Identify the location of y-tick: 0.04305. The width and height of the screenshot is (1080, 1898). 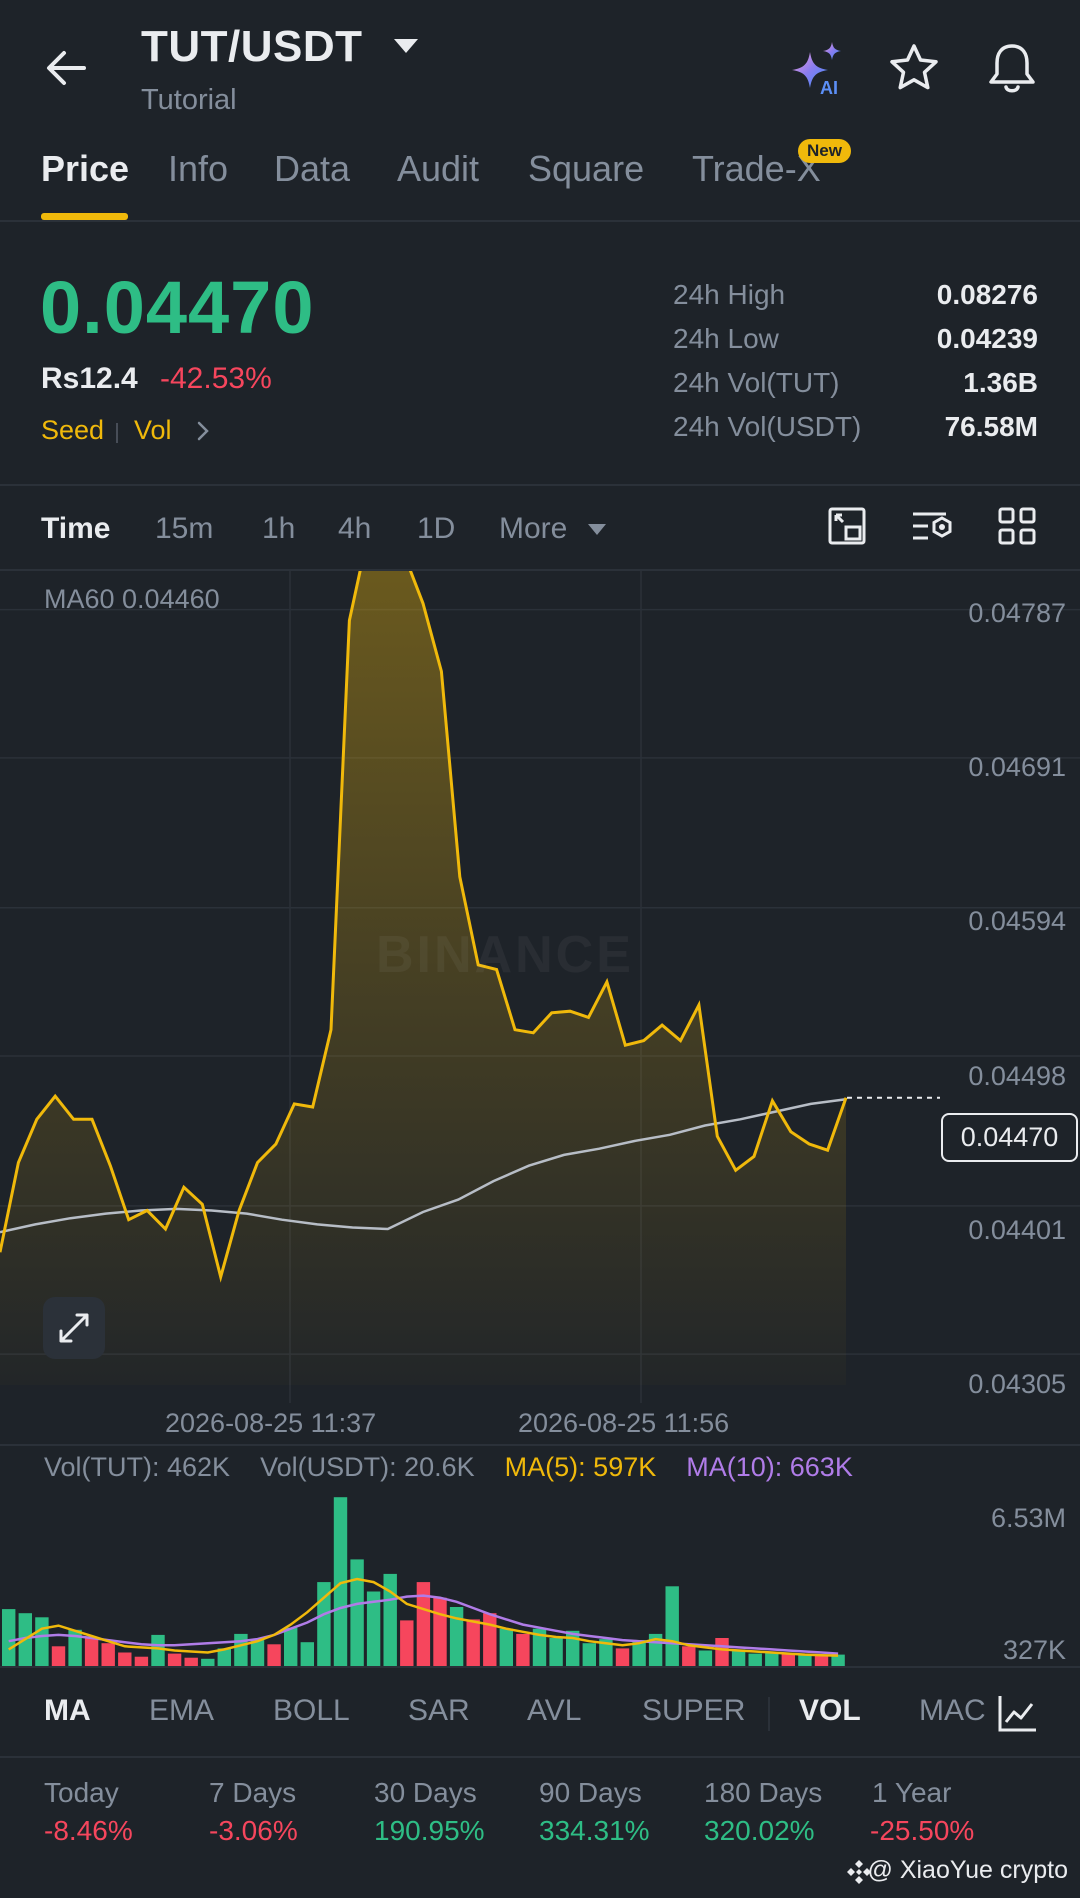
(1017, 1384).